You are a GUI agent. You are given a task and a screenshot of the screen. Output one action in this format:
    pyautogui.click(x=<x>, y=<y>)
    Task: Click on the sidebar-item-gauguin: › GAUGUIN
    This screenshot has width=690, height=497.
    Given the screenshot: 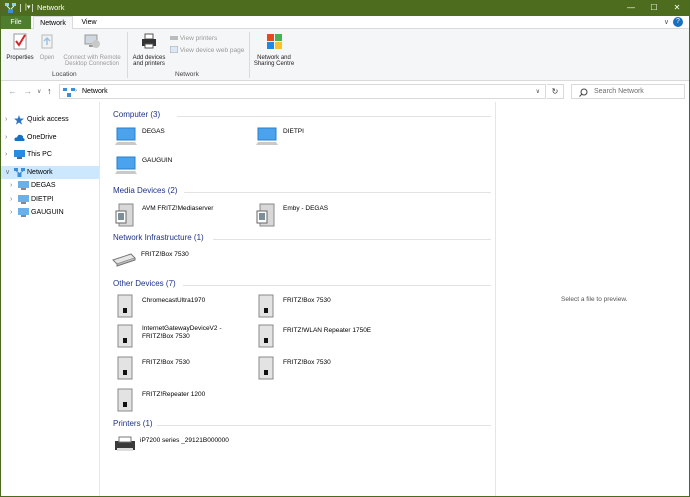 What is the action you would take?
    pyautogui.click(x=50, y=212)
    